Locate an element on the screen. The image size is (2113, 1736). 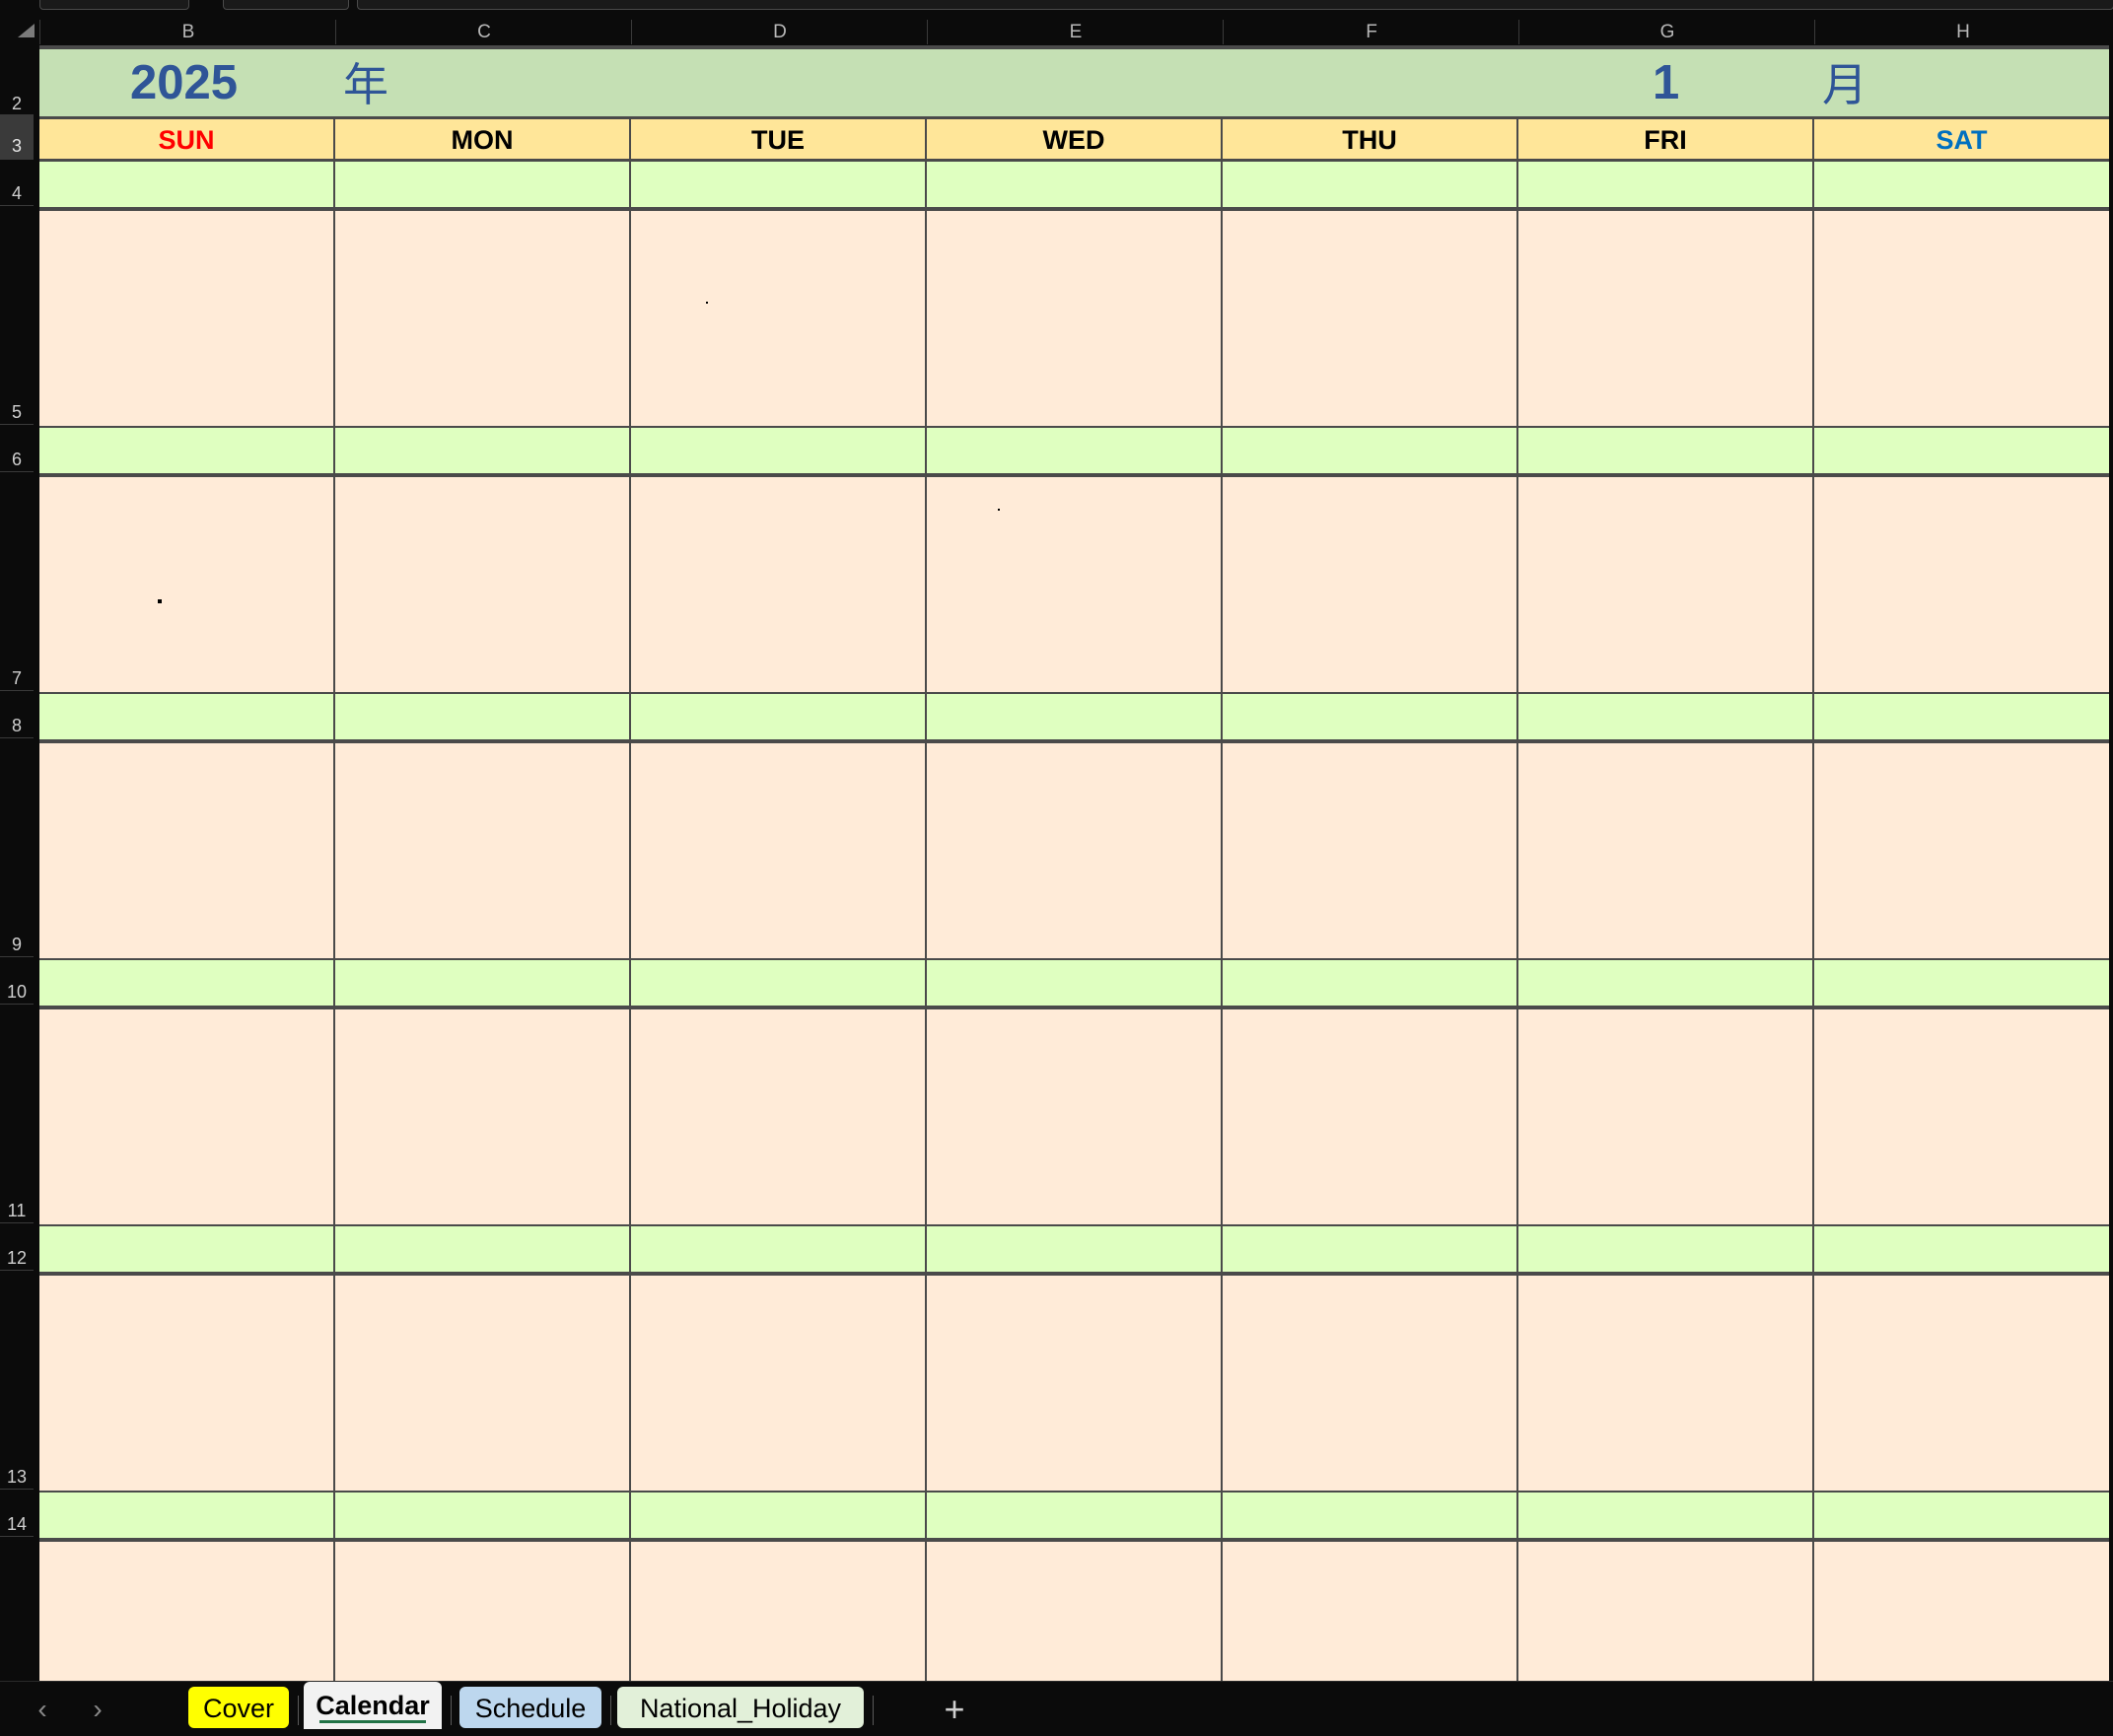
schedule-cell-w3-tue is located at coordinates (778, 850).